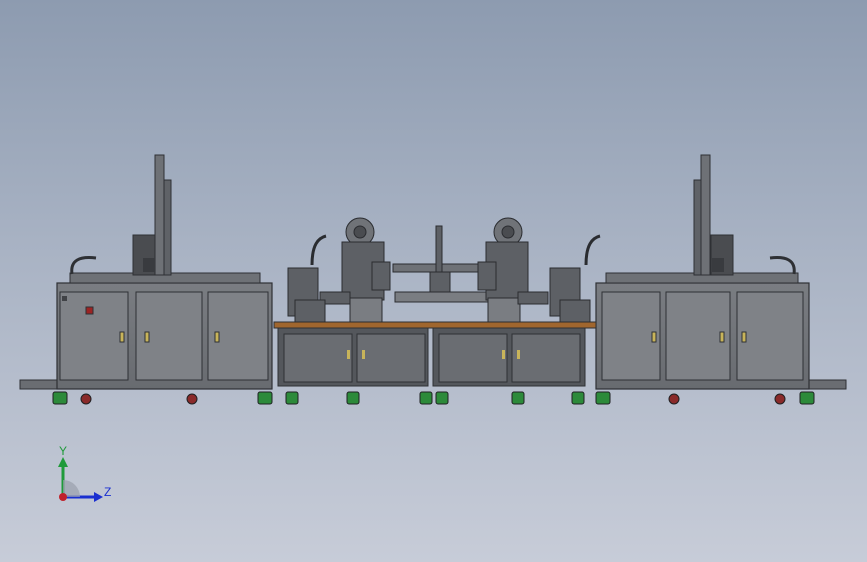  I want to click on casters, so click(433, 398).